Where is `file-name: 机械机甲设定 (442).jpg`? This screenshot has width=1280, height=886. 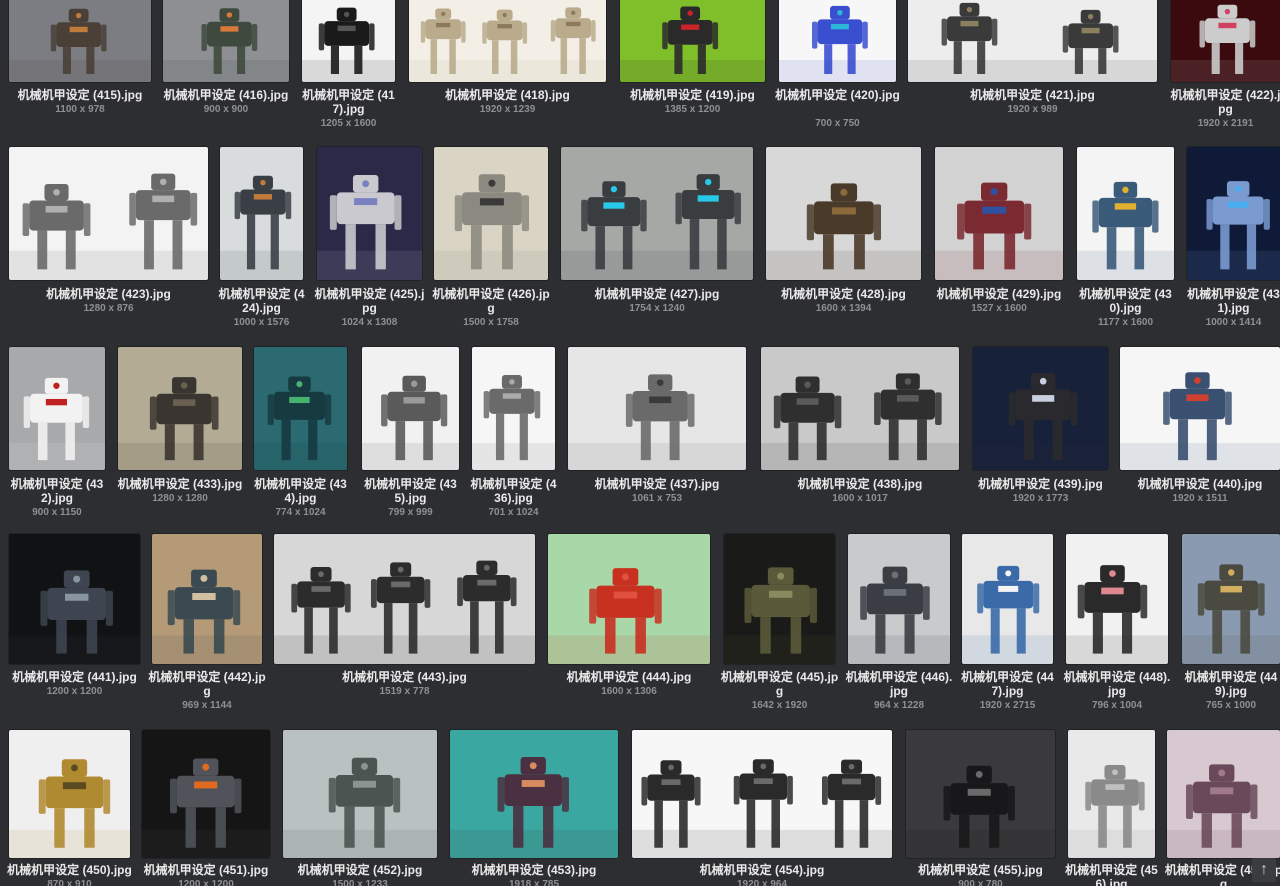 file-name: 机械机甲设定 (442).jpg is located at coordinates (207, 684).